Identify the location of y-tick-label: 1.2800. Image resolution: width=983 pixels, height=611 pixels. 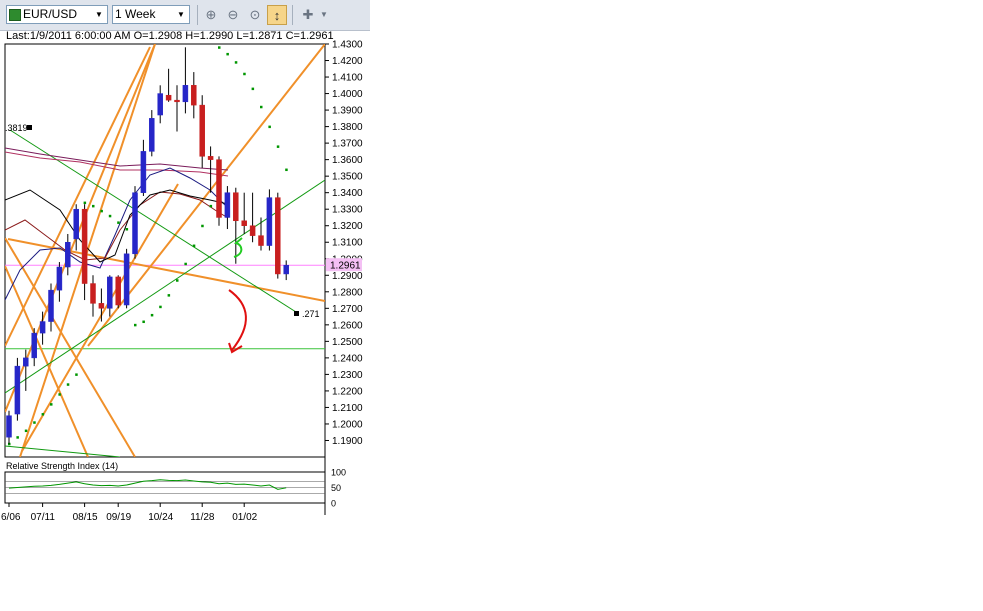
(347, 292).